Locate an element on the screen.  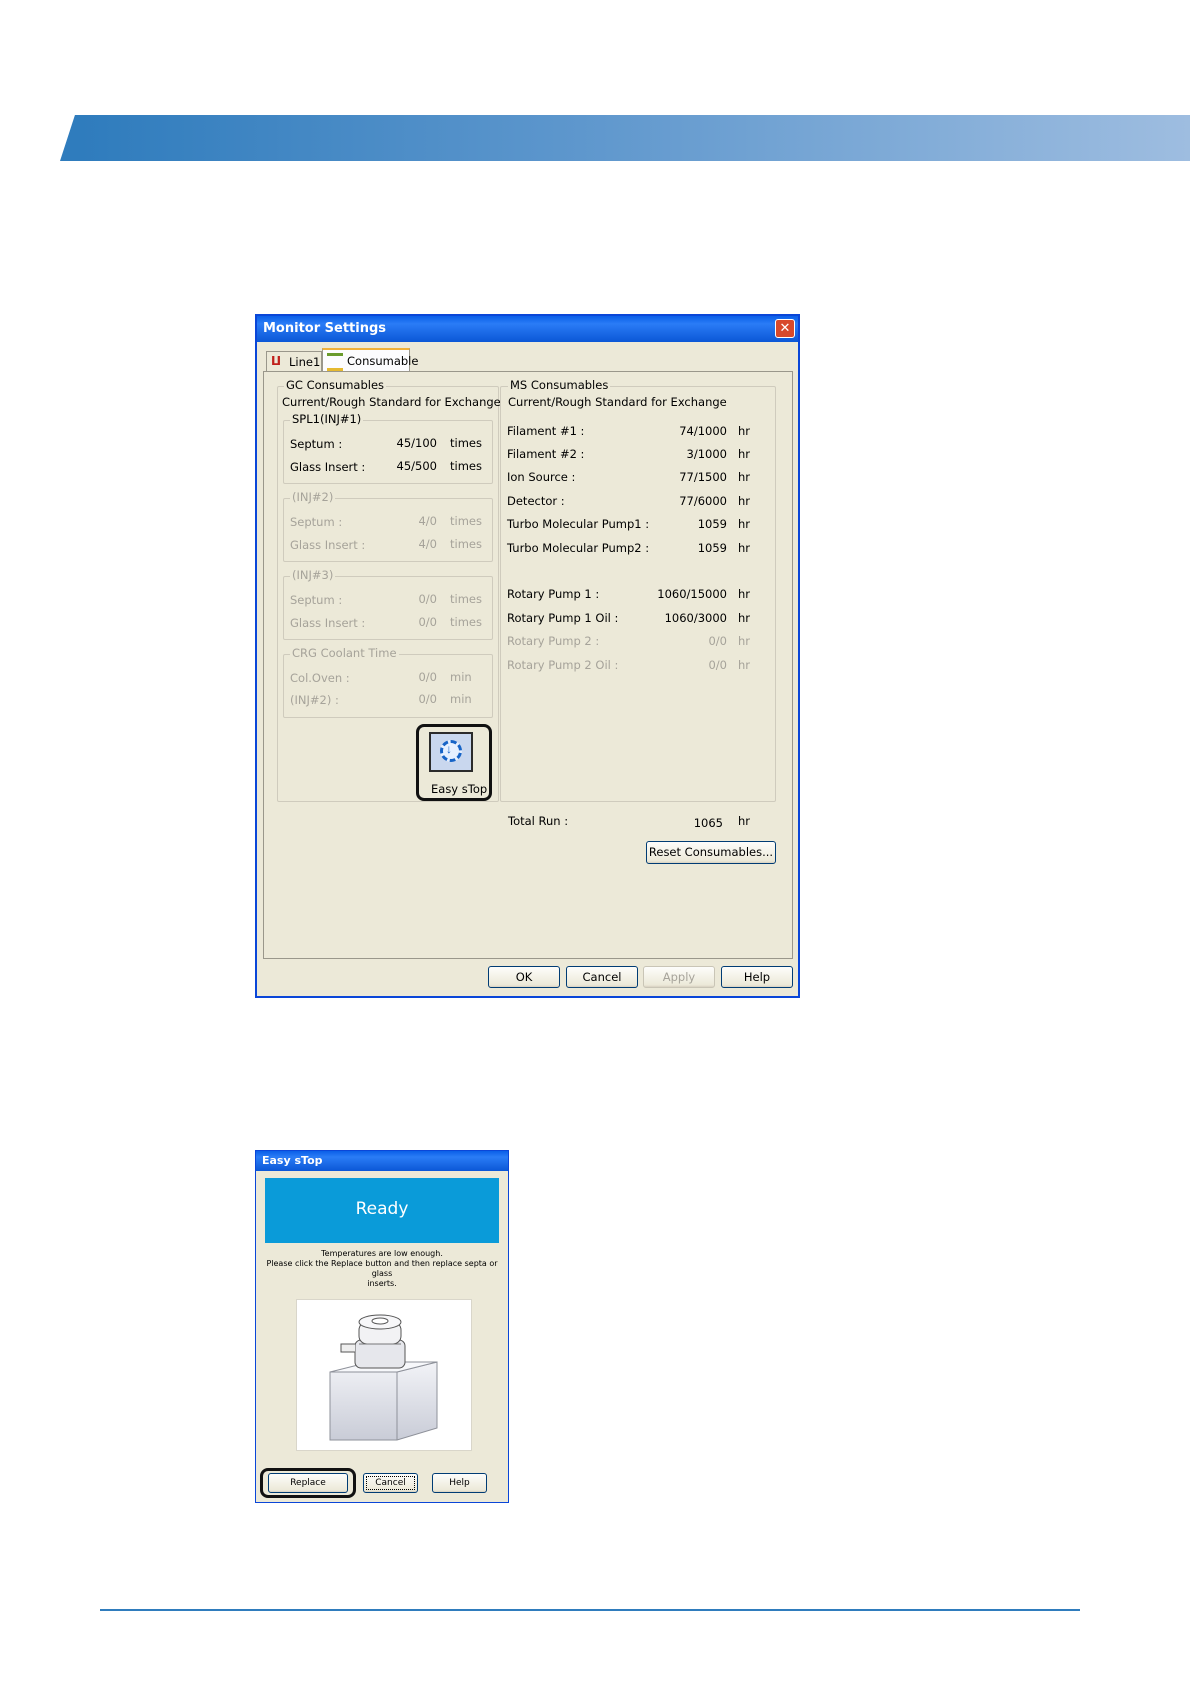
inj3-septum-value: 0/0 is located at coordinates (427, 599).